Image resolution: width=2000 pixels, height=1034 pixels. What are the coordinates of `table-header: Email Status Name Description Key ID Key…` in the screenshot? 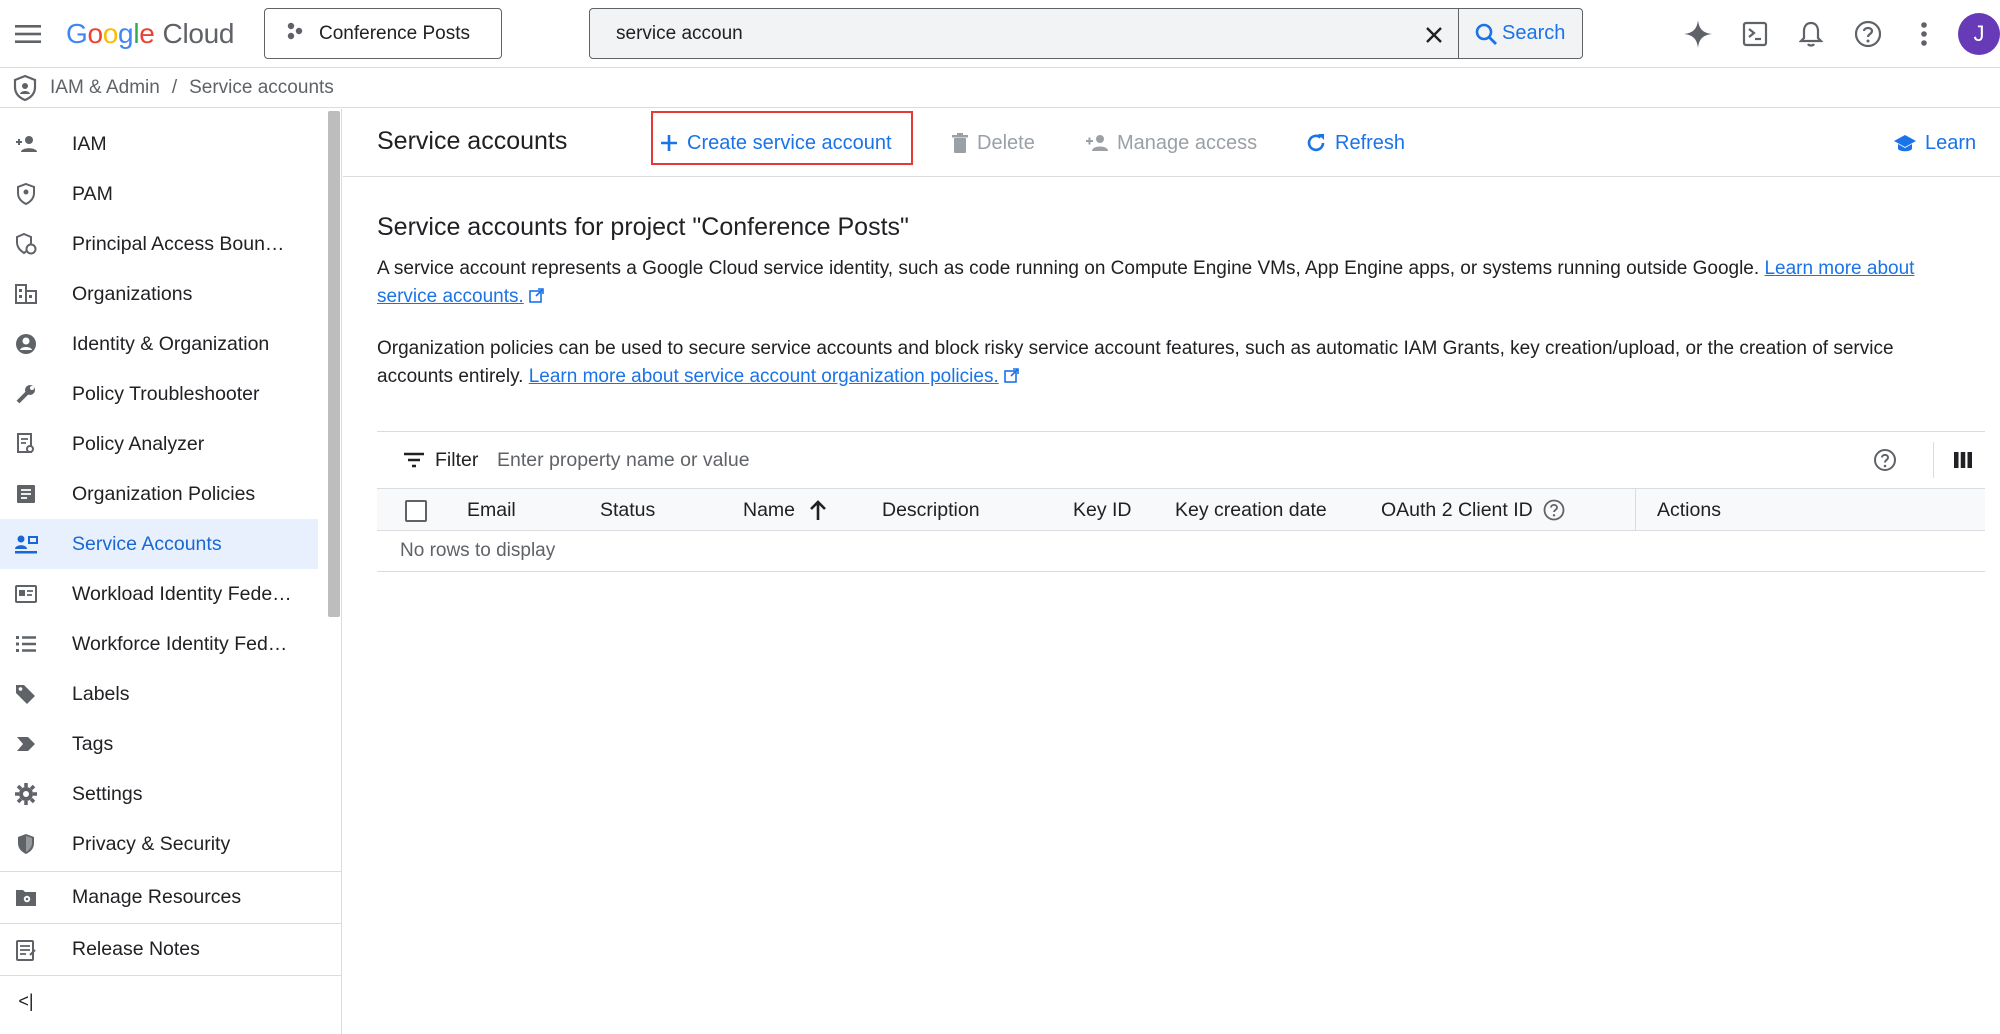 It's located at (1181, 510).